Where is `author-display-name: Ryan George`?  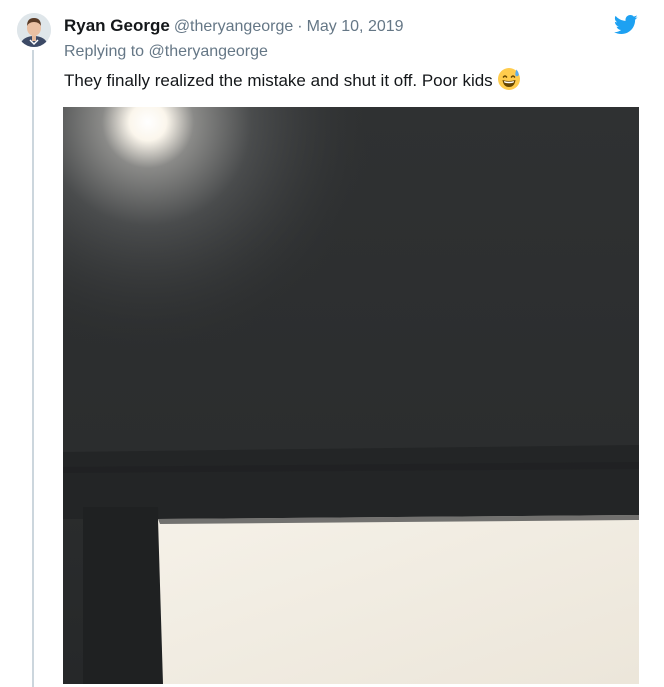
author-display-name: Ryan George is located at coordinates (117, 25).